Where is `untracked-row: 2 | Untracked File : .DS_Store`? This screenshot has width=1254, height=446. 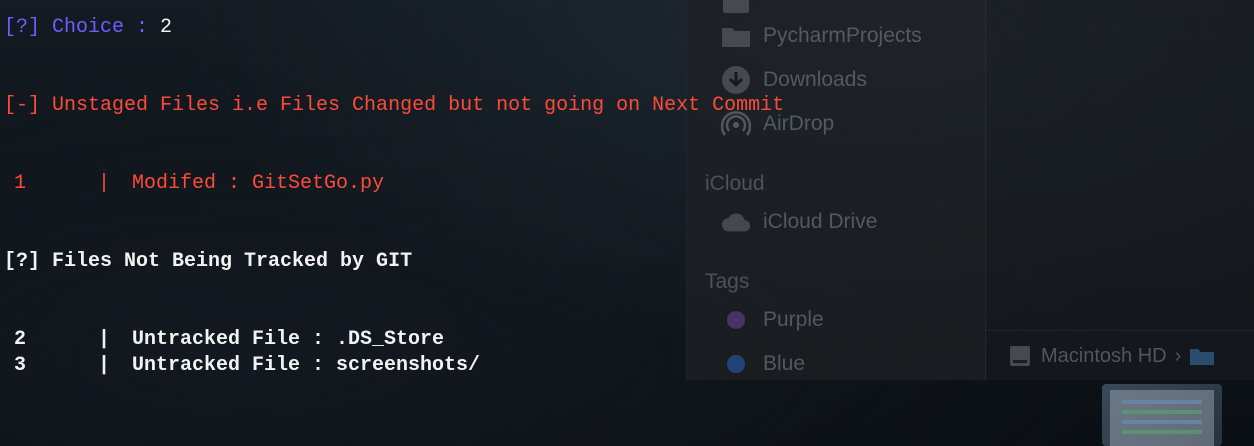
untracked-row: 2 | Untracked File : .DS_Store is located at coordinates (224, 340).